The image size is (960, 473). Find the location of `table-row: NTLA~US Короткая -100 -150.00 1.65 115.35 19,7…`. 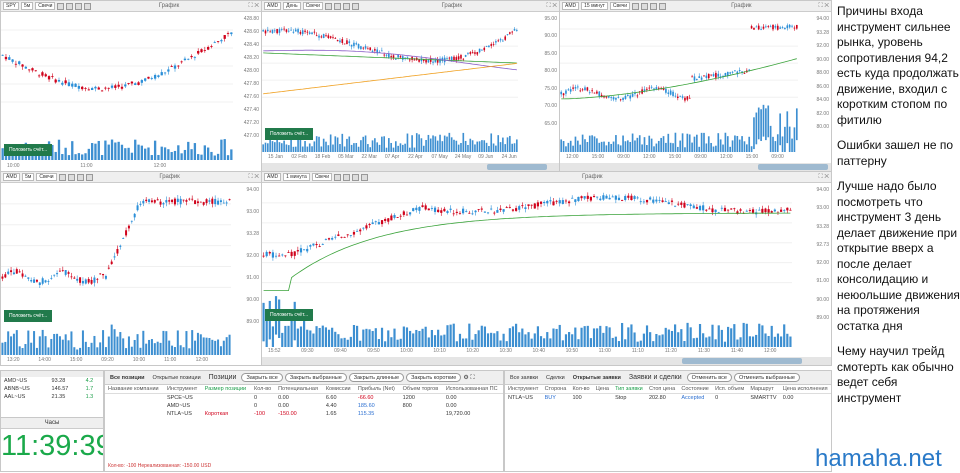

table-row: NTLA~US Короткая -100 -150.00 1.65 115.35 19,7… is located at coordinates (304, 414).